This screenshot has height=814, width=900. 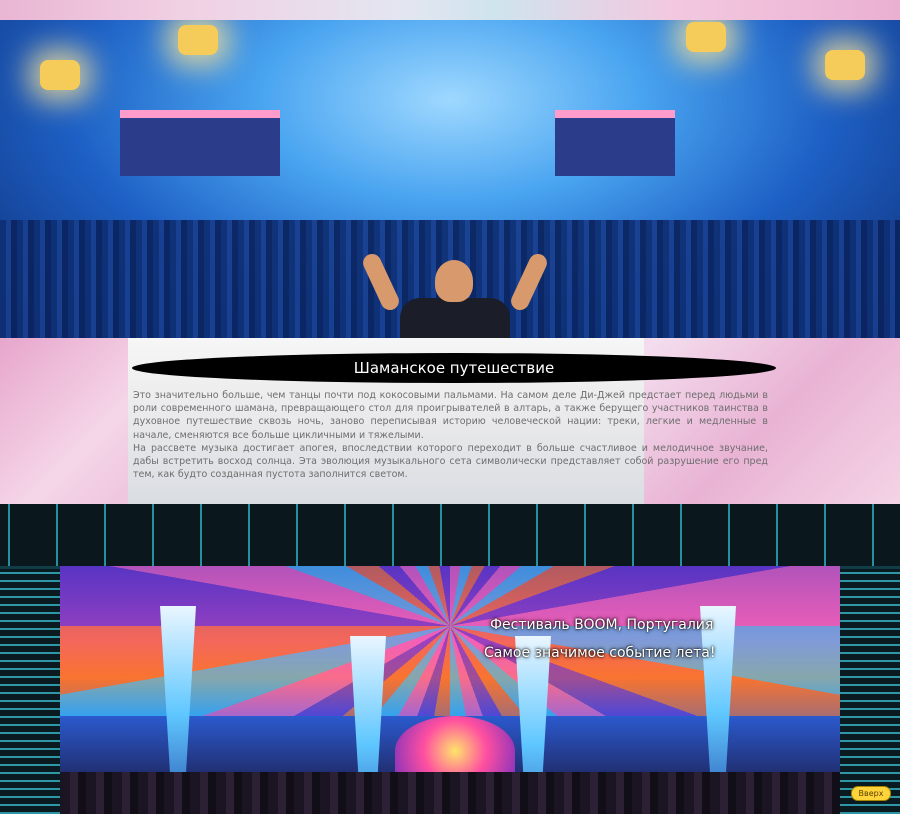 What do you see at coordinates (450, 10) in the screenshot?
I see `top-decor-strip` at bounding box center [450, 10].